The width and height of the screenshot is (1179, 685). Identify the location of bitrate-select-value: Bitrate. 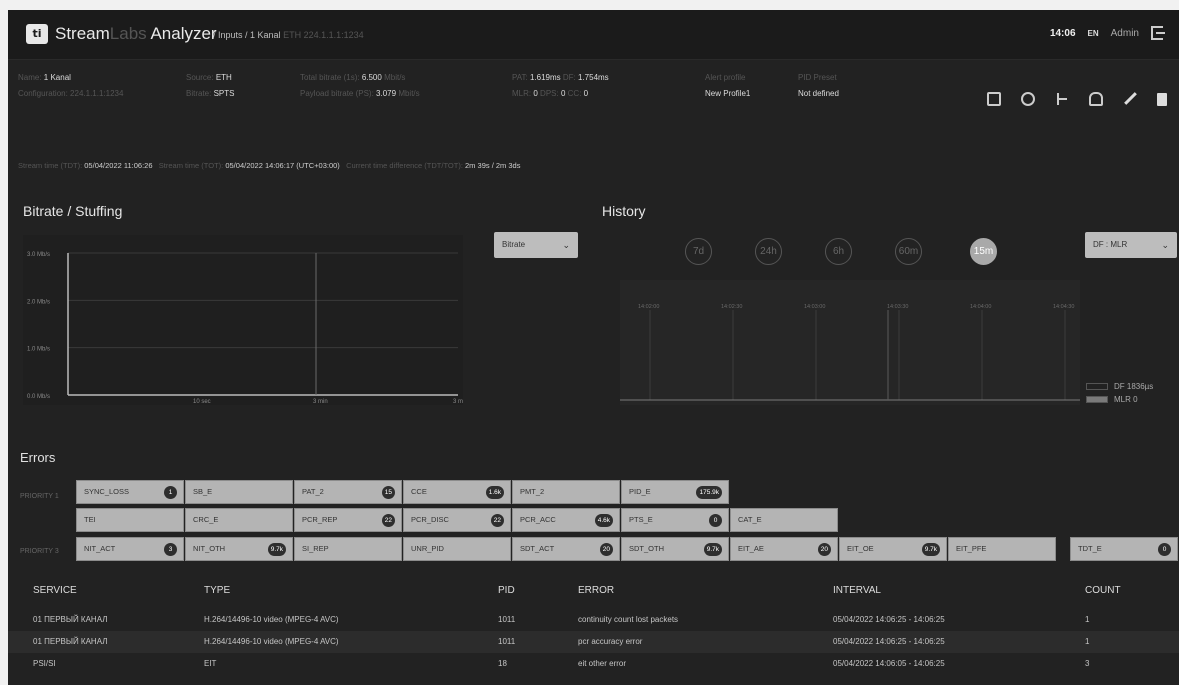
(514, 244).